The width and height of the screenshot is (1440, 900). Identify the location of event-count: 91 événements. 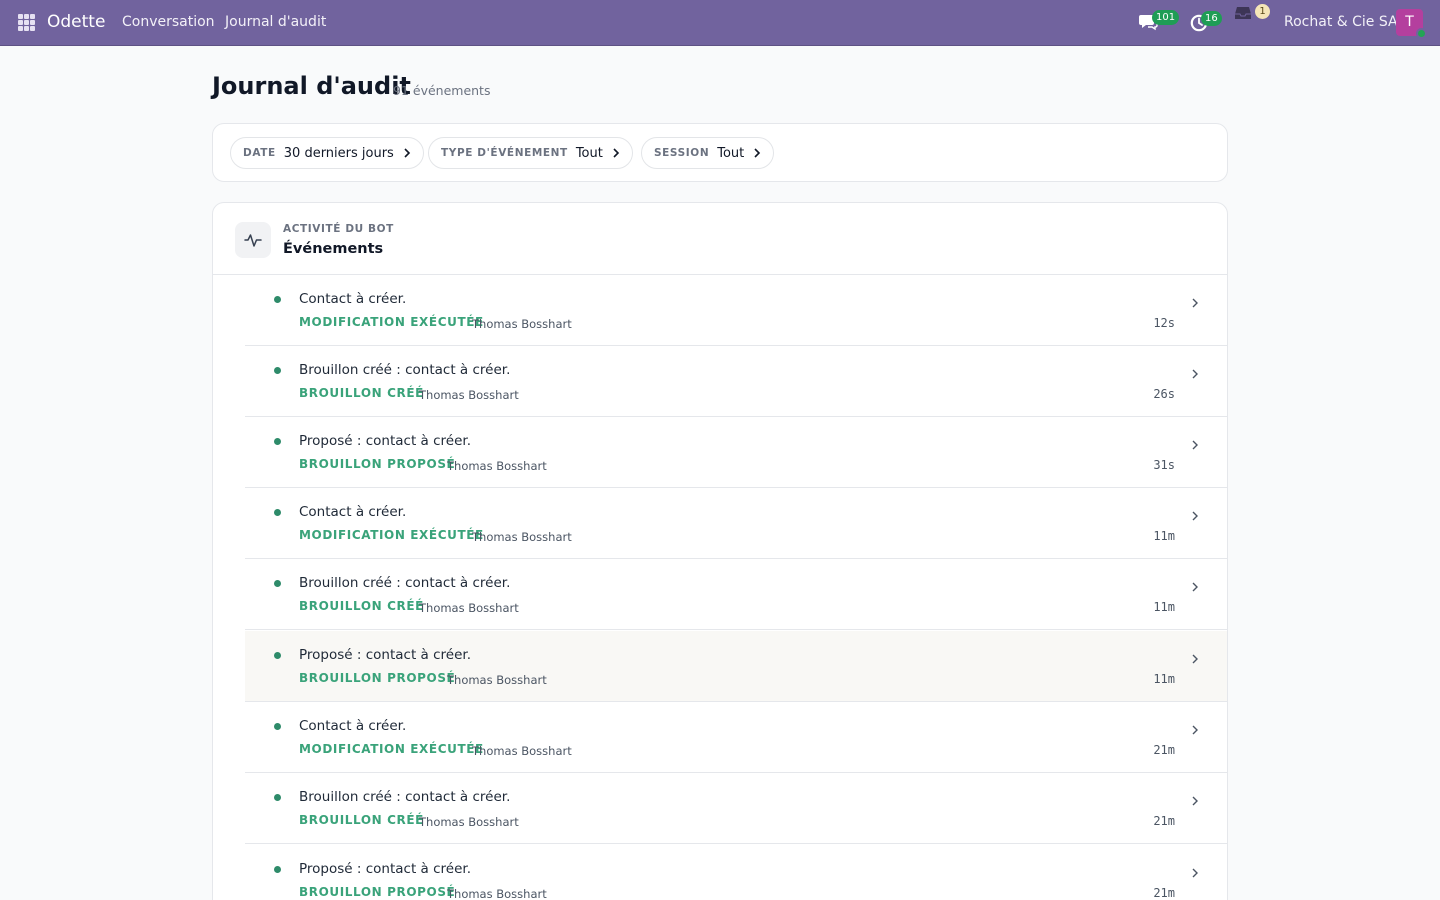
(442, 90).